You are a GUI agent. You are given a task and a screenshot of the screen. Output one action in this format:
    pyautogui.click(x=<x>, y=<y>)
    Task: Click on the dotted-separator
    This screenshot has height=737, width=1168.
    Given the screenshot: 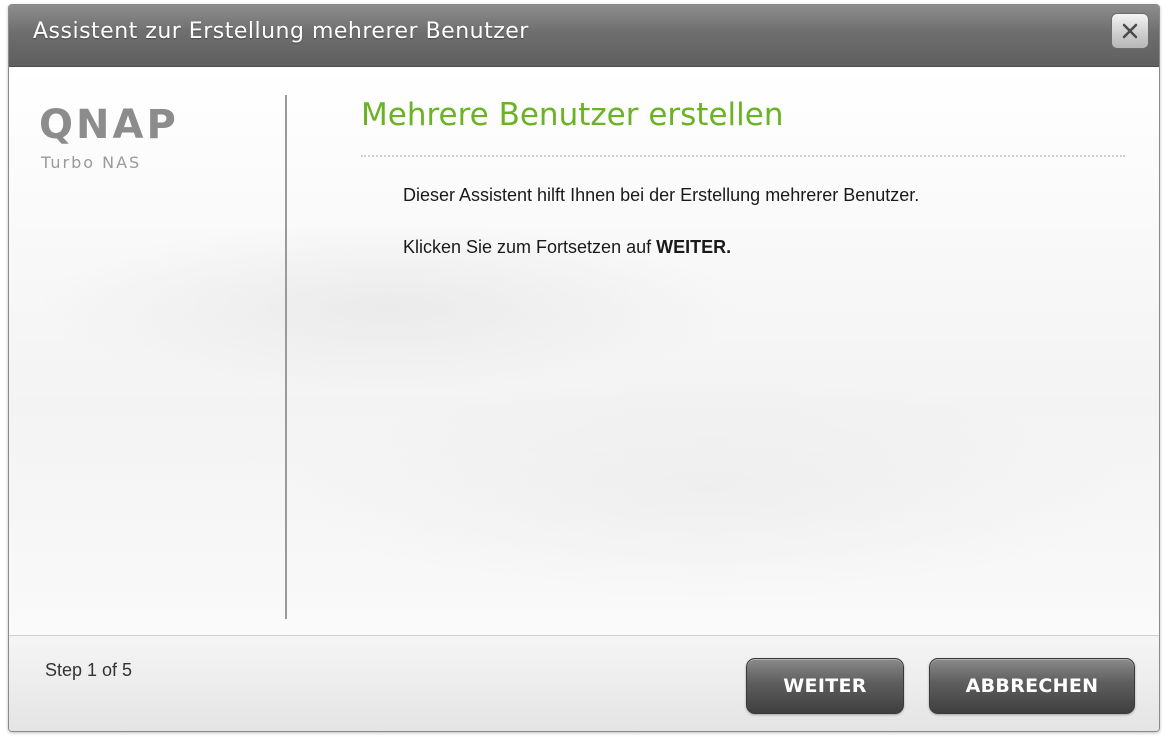 What is the action you would take?
    pyautogui.click(x=743, y=156)
    